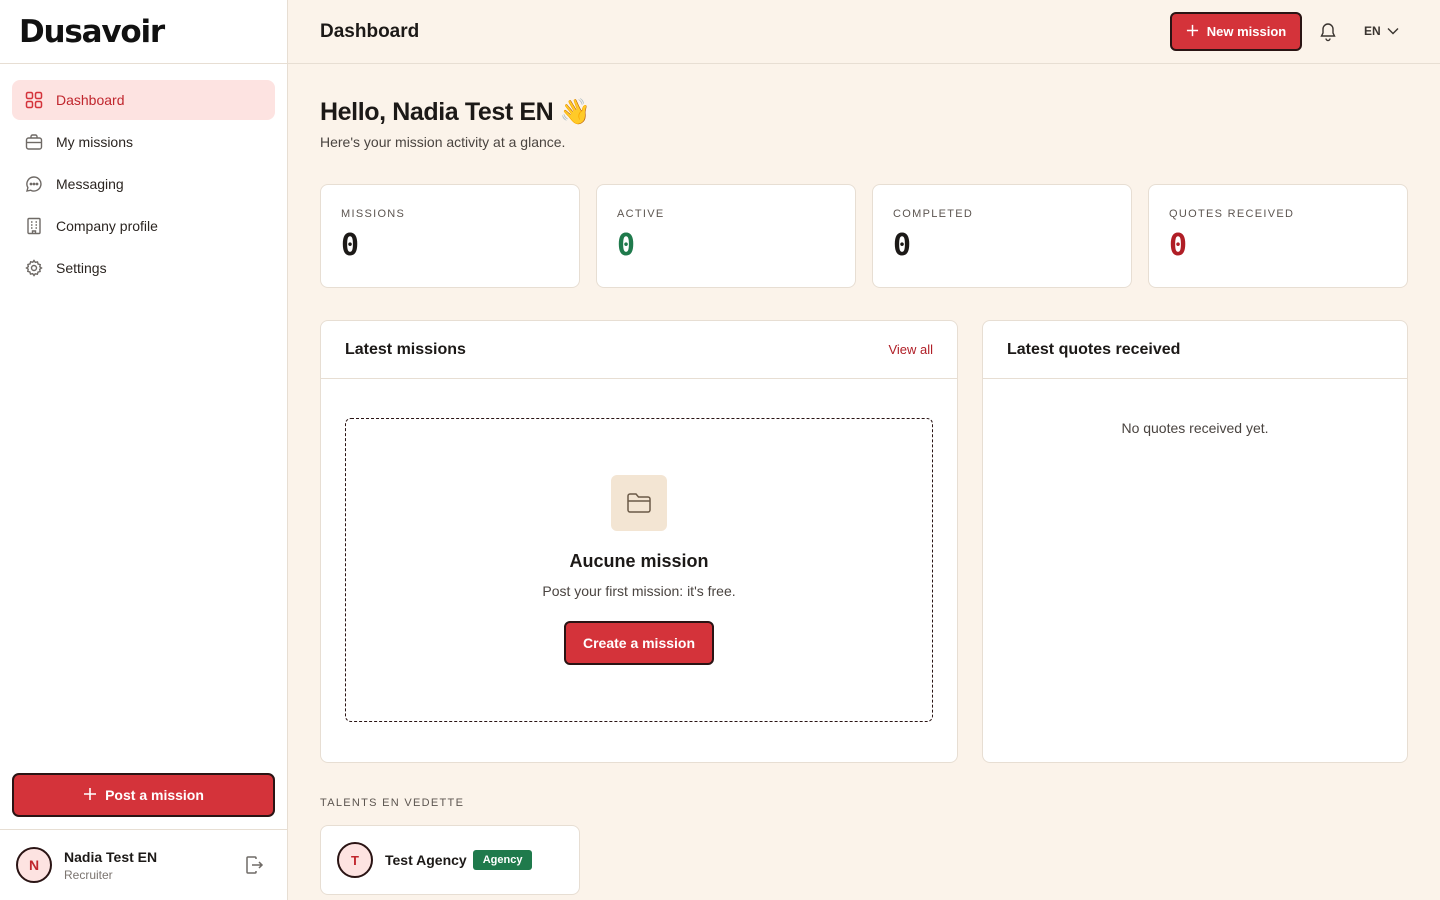  I want to click on stat-label: ACTIVE, so click(641, 214).